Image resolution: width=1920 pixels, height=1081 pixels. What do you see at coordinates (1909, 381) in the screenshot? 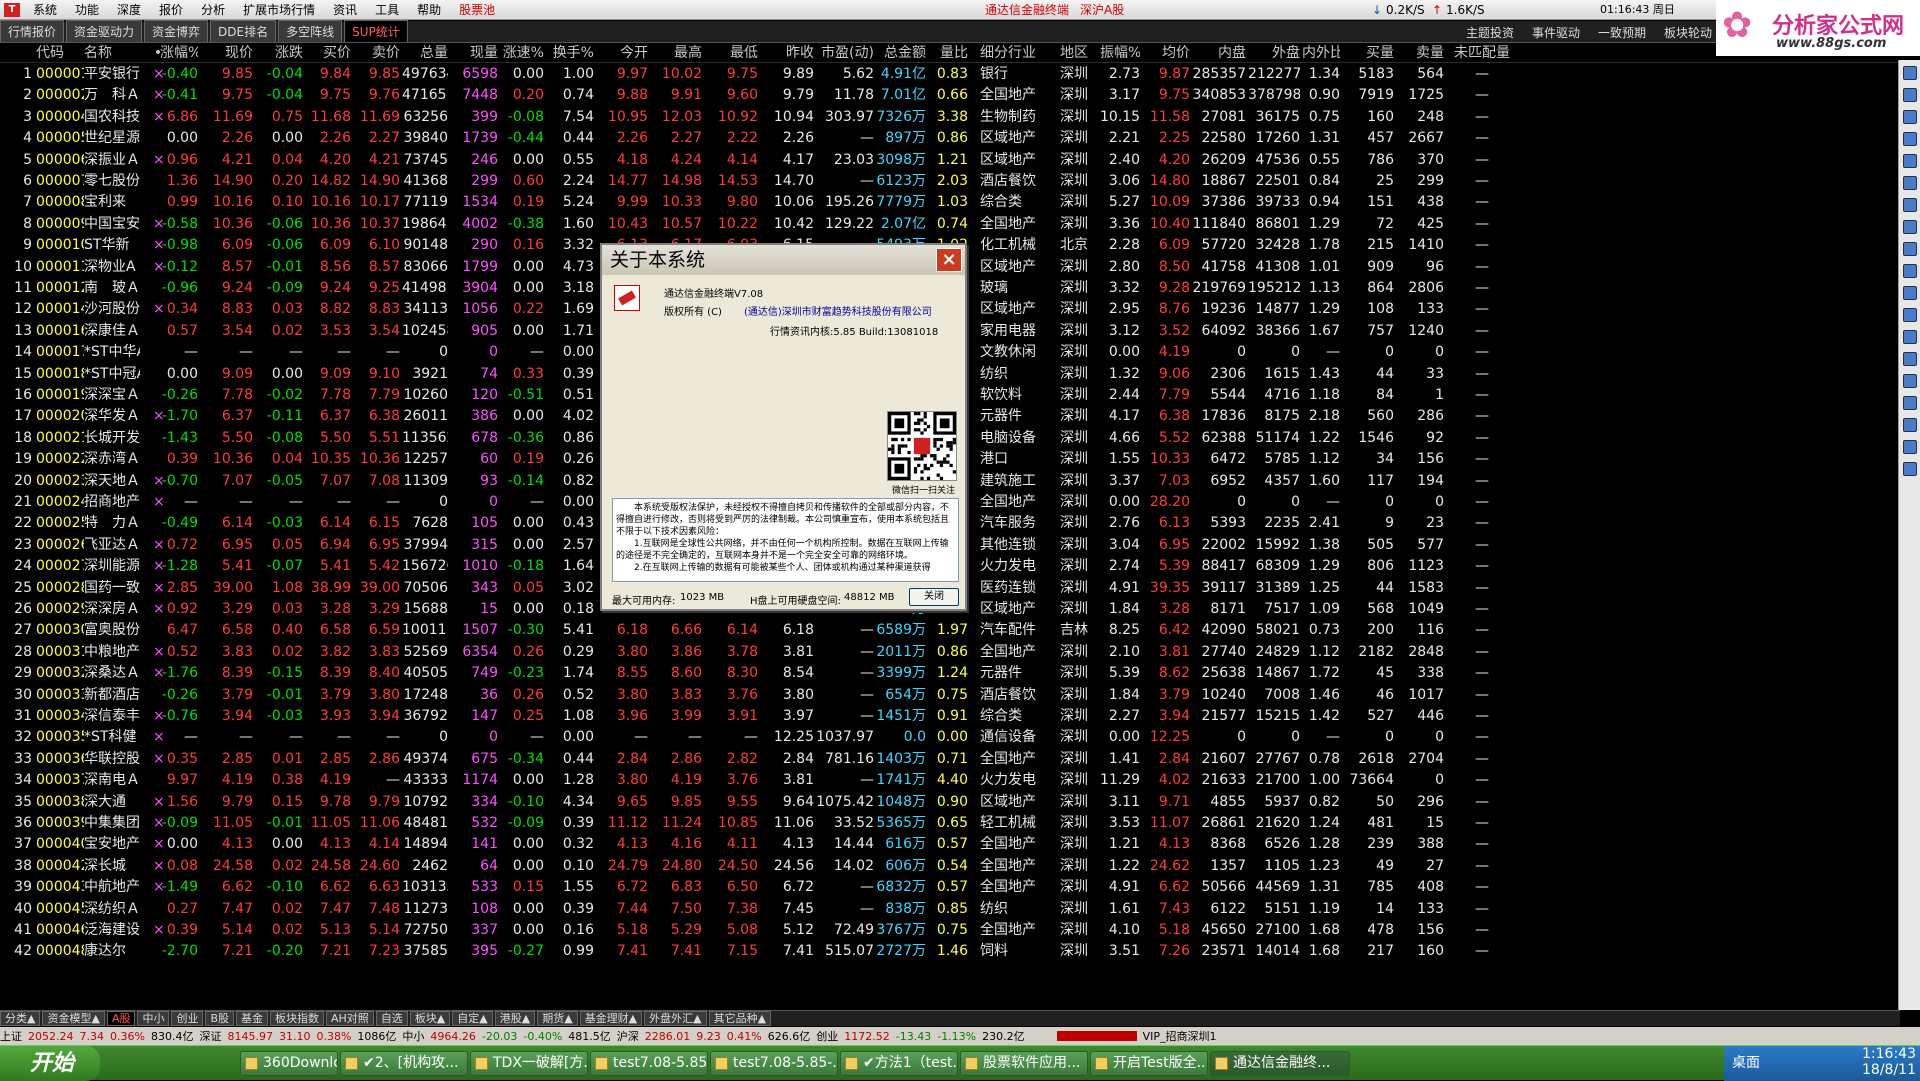
I see `toolbar-export-icon` at bounding box center [1909, 381].